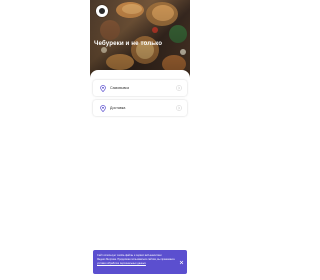 The image size is (320, 280). Describe the element at coordinates (103, 88) in the screenshot. I see `pickup-icon` at that location.